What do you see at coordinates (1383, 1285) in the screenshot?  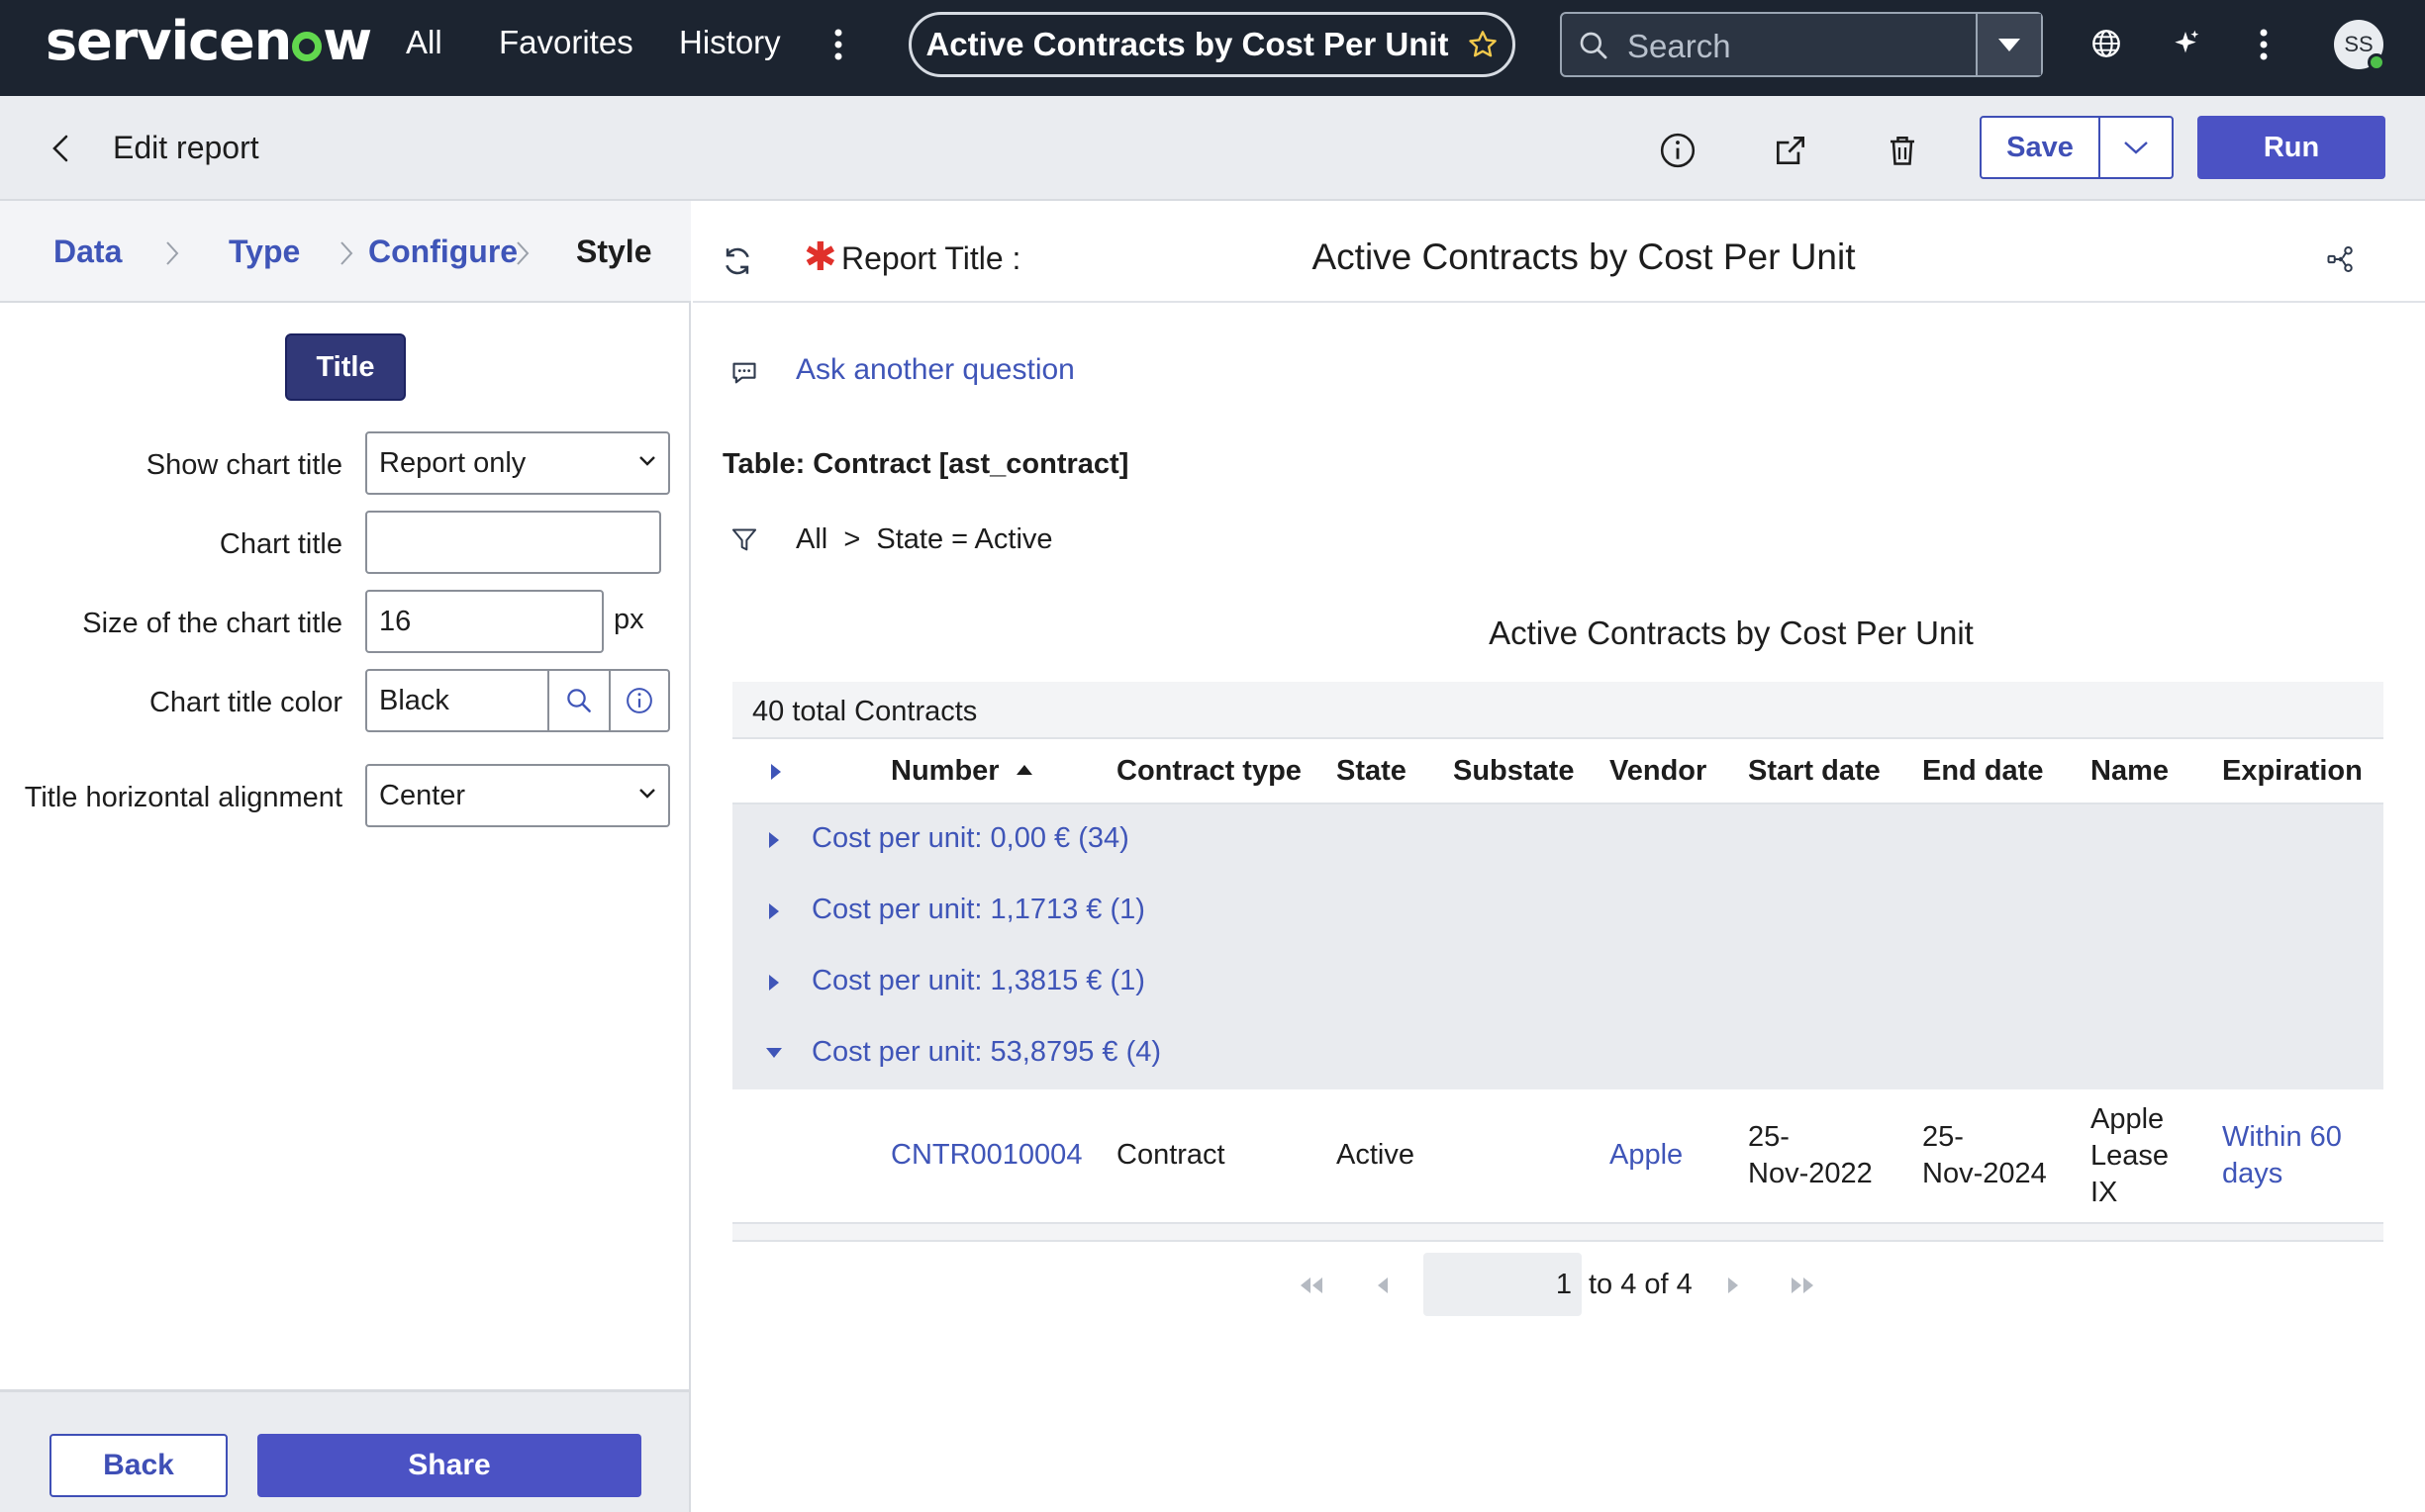 I see `previous-page-icon` at bounding box center [1383, 1285].